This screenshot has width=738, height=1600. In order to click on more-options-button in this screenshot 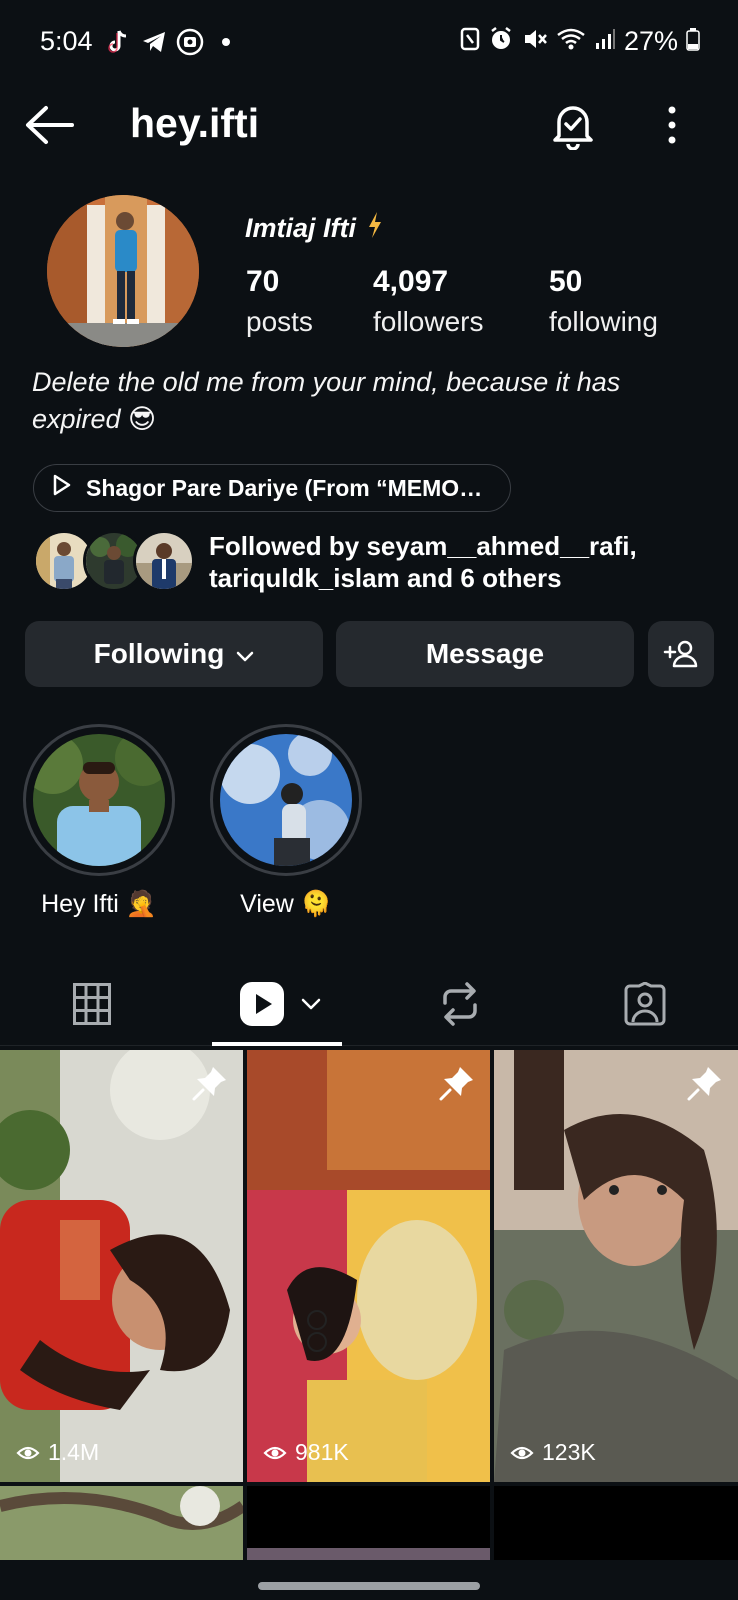, I will do `click(672, 125)`.